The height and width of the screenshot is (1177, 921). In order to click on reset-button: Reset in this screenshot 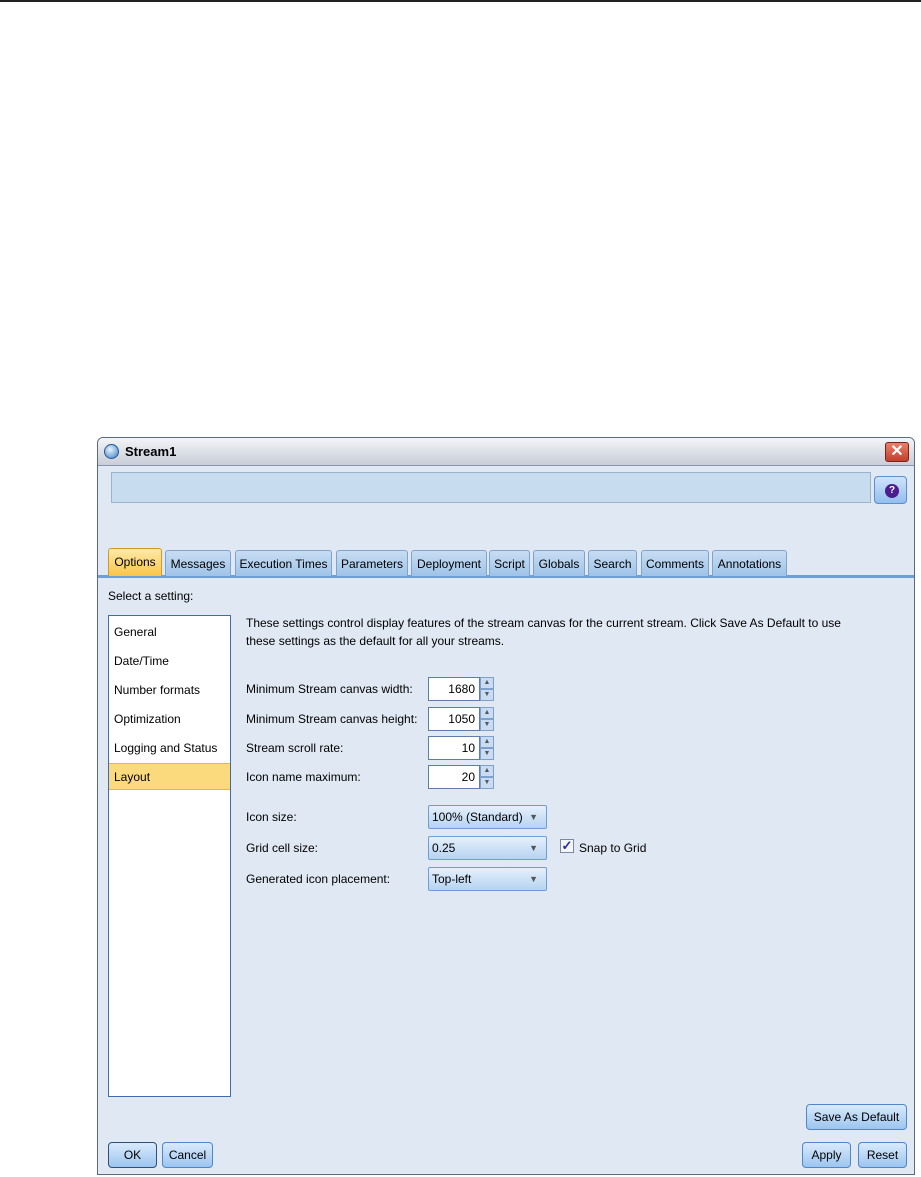, I will do `click(882, 1155)`.